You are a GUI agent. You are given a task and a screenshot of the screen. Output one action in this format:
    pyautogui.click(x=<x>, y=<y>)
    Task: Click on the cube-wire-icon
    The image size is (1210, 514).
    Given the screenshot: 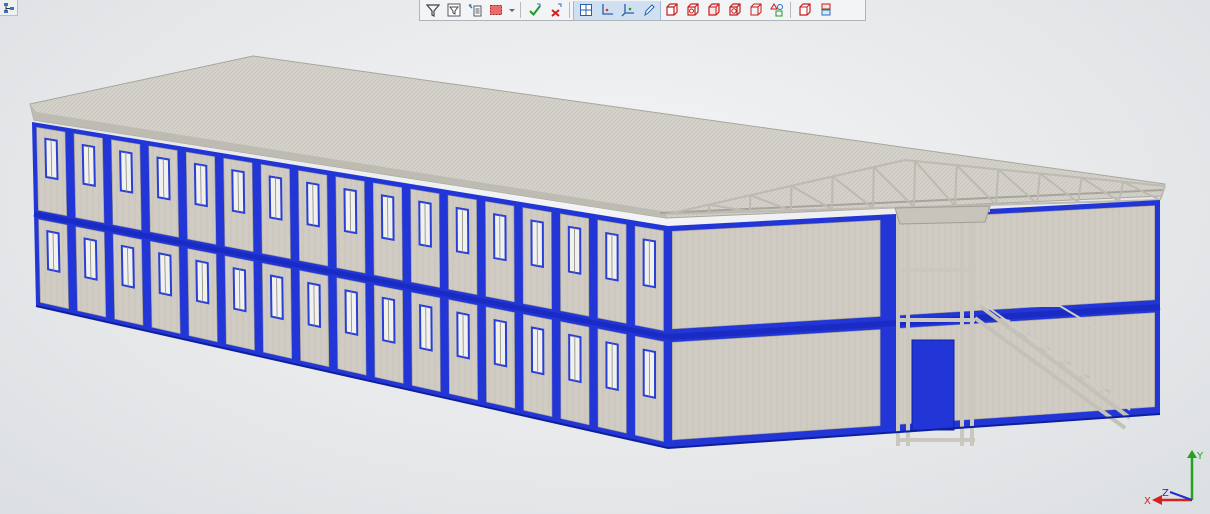 What is the action you would take?
    pyautogui.click(x=755, y=9)
    